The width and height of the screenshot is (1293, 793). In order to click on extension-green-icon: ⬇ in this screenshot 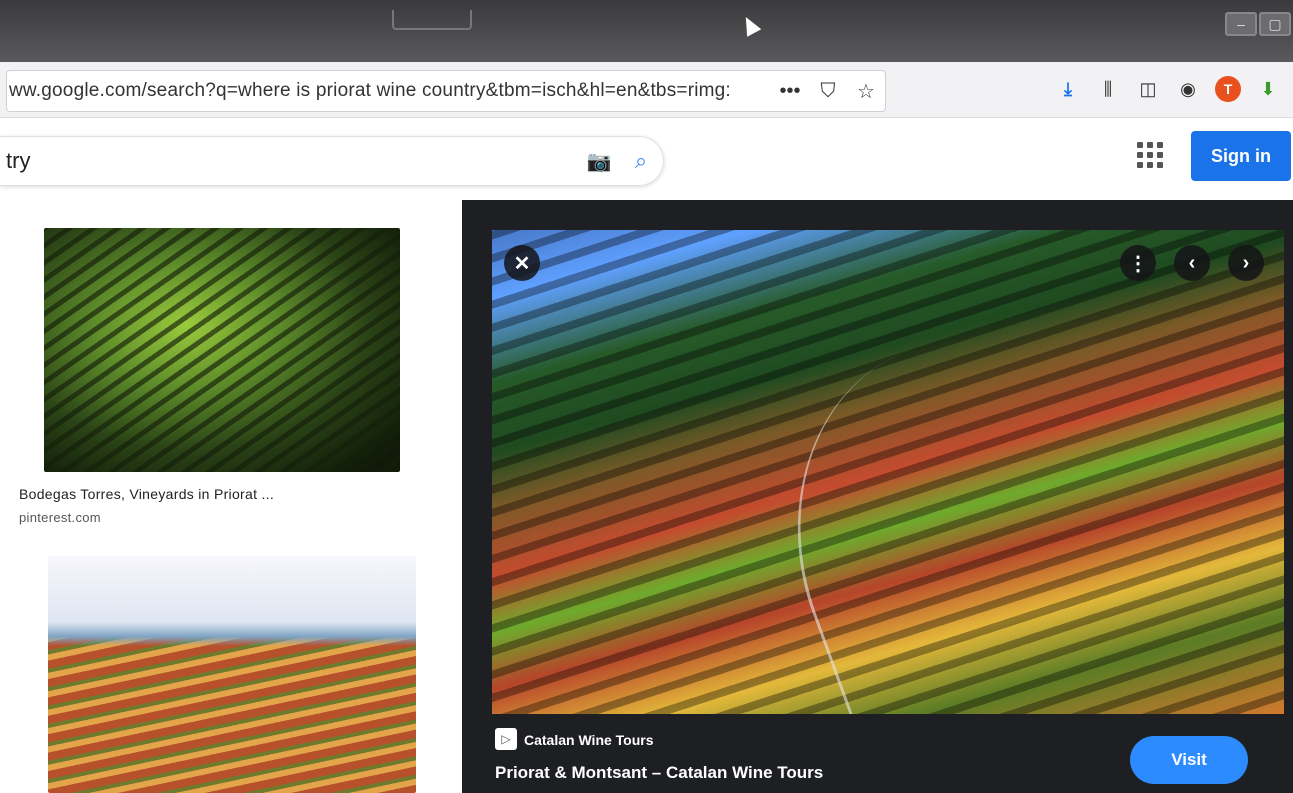, I will do `click(1268, 89)`.